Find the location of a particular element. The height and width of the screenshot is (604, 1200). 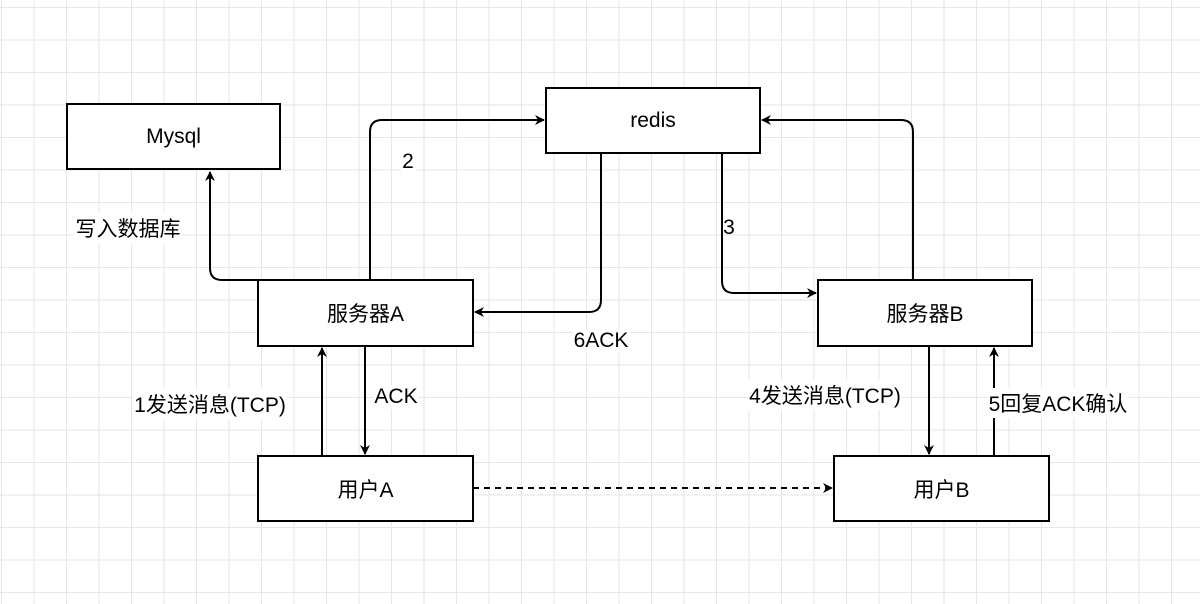

node-label: 服务器B is located at coordinates (925, 314).